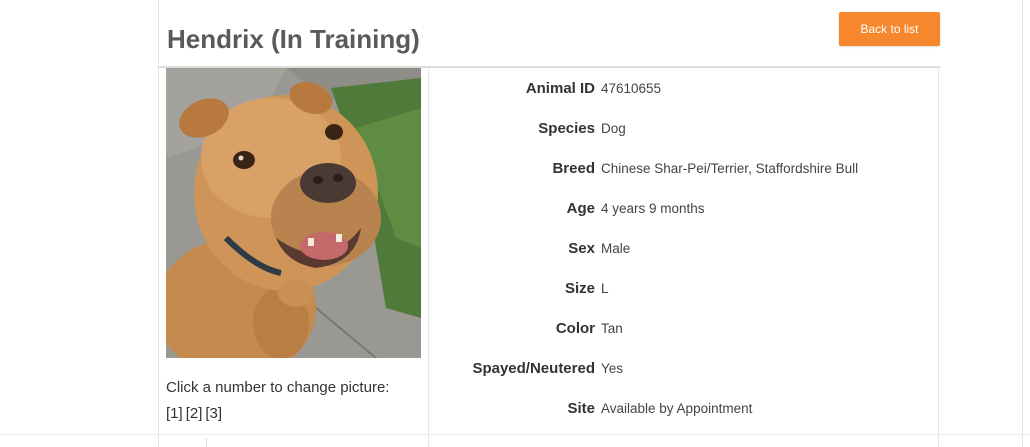  I want to click on detail-row-size: Size L, so click(684, 290).